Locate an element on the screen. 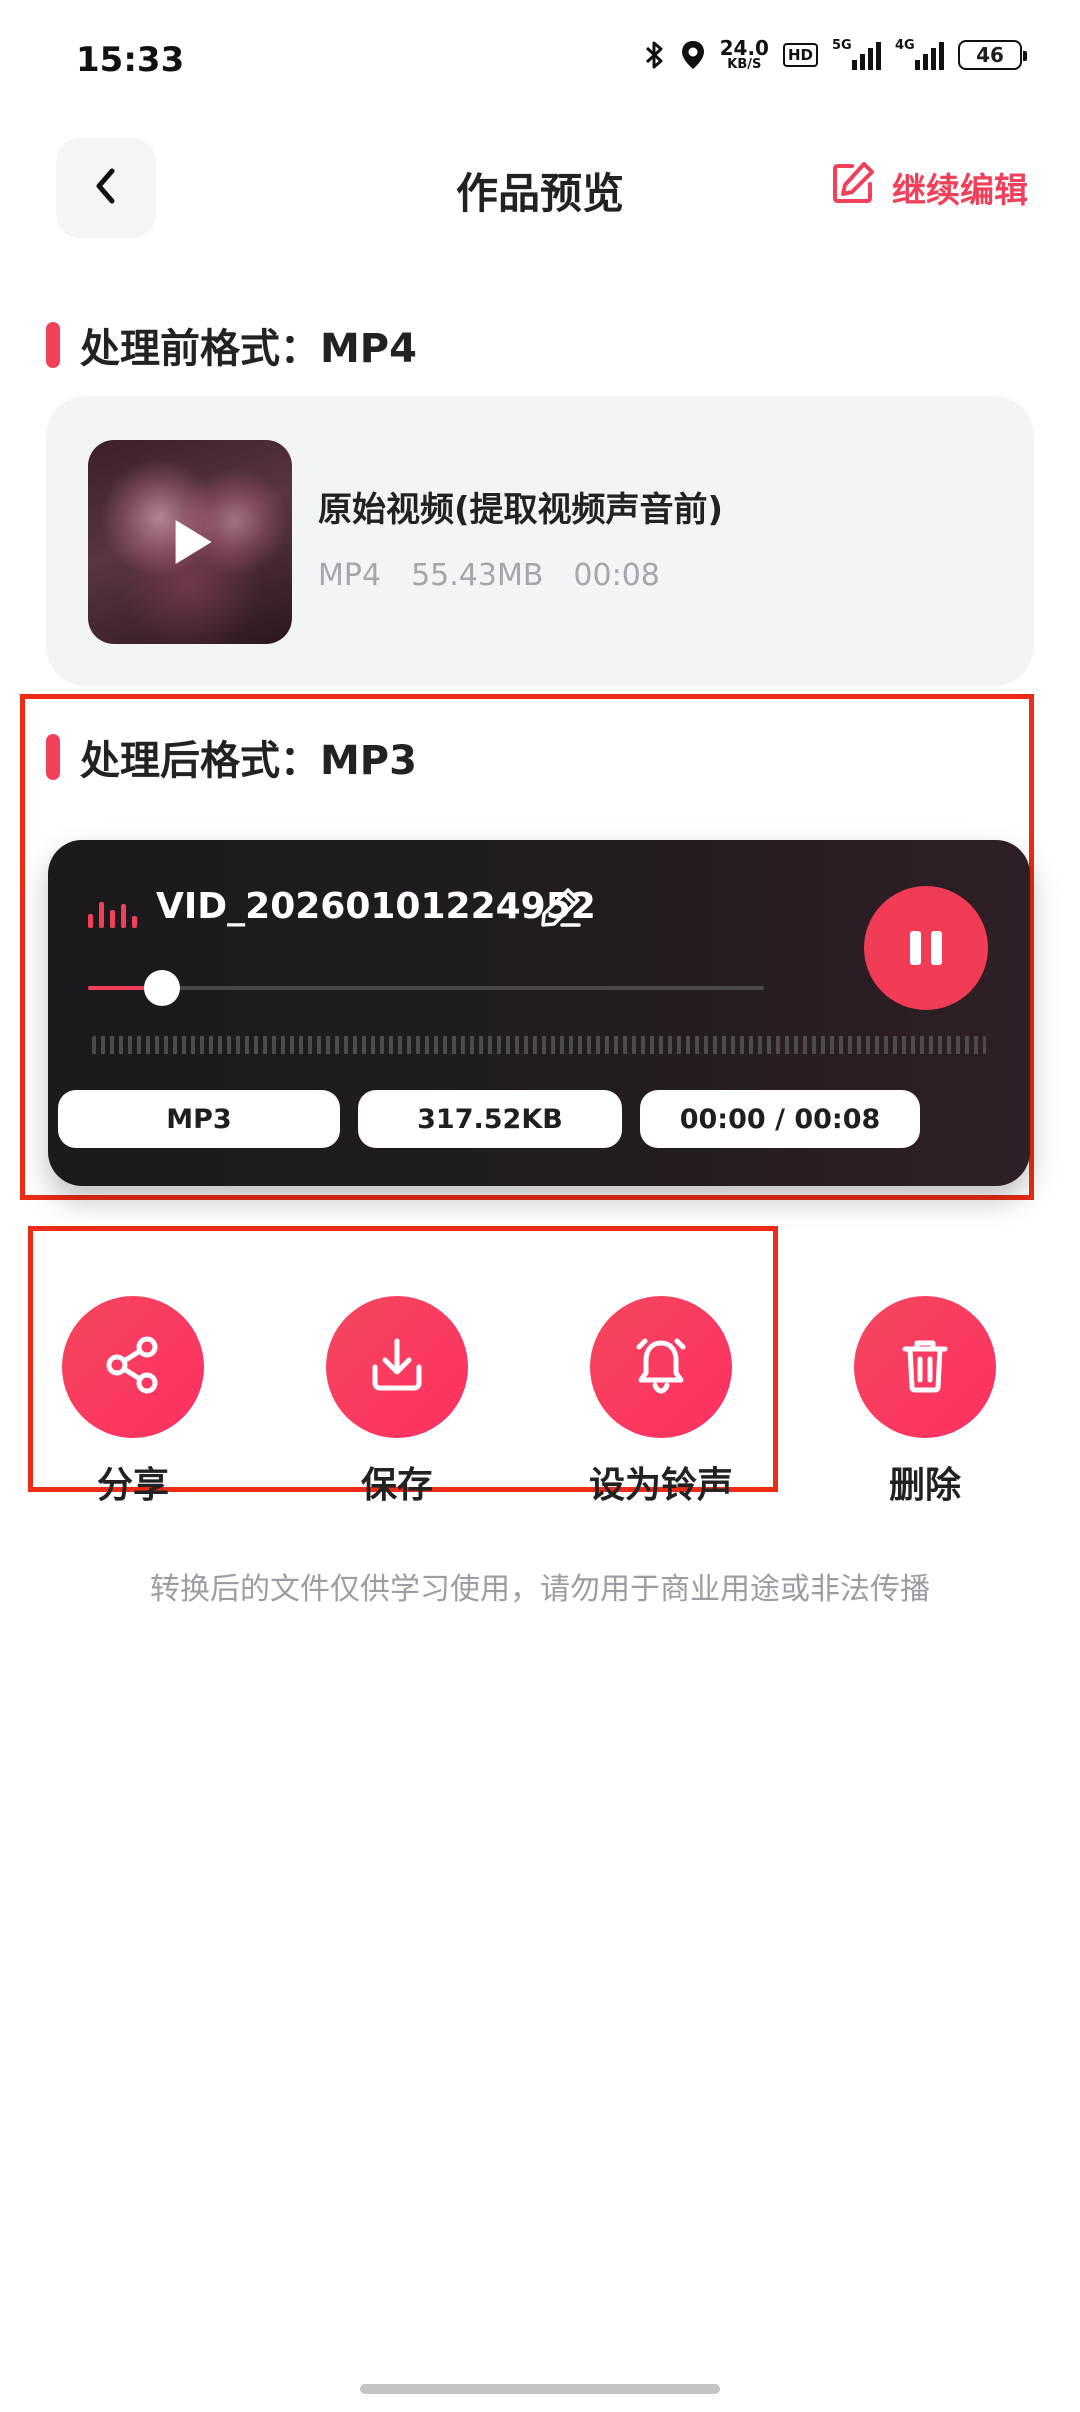 The image size is (1080, 2412). original-format: MP4 is located at coordinates (350, 575).